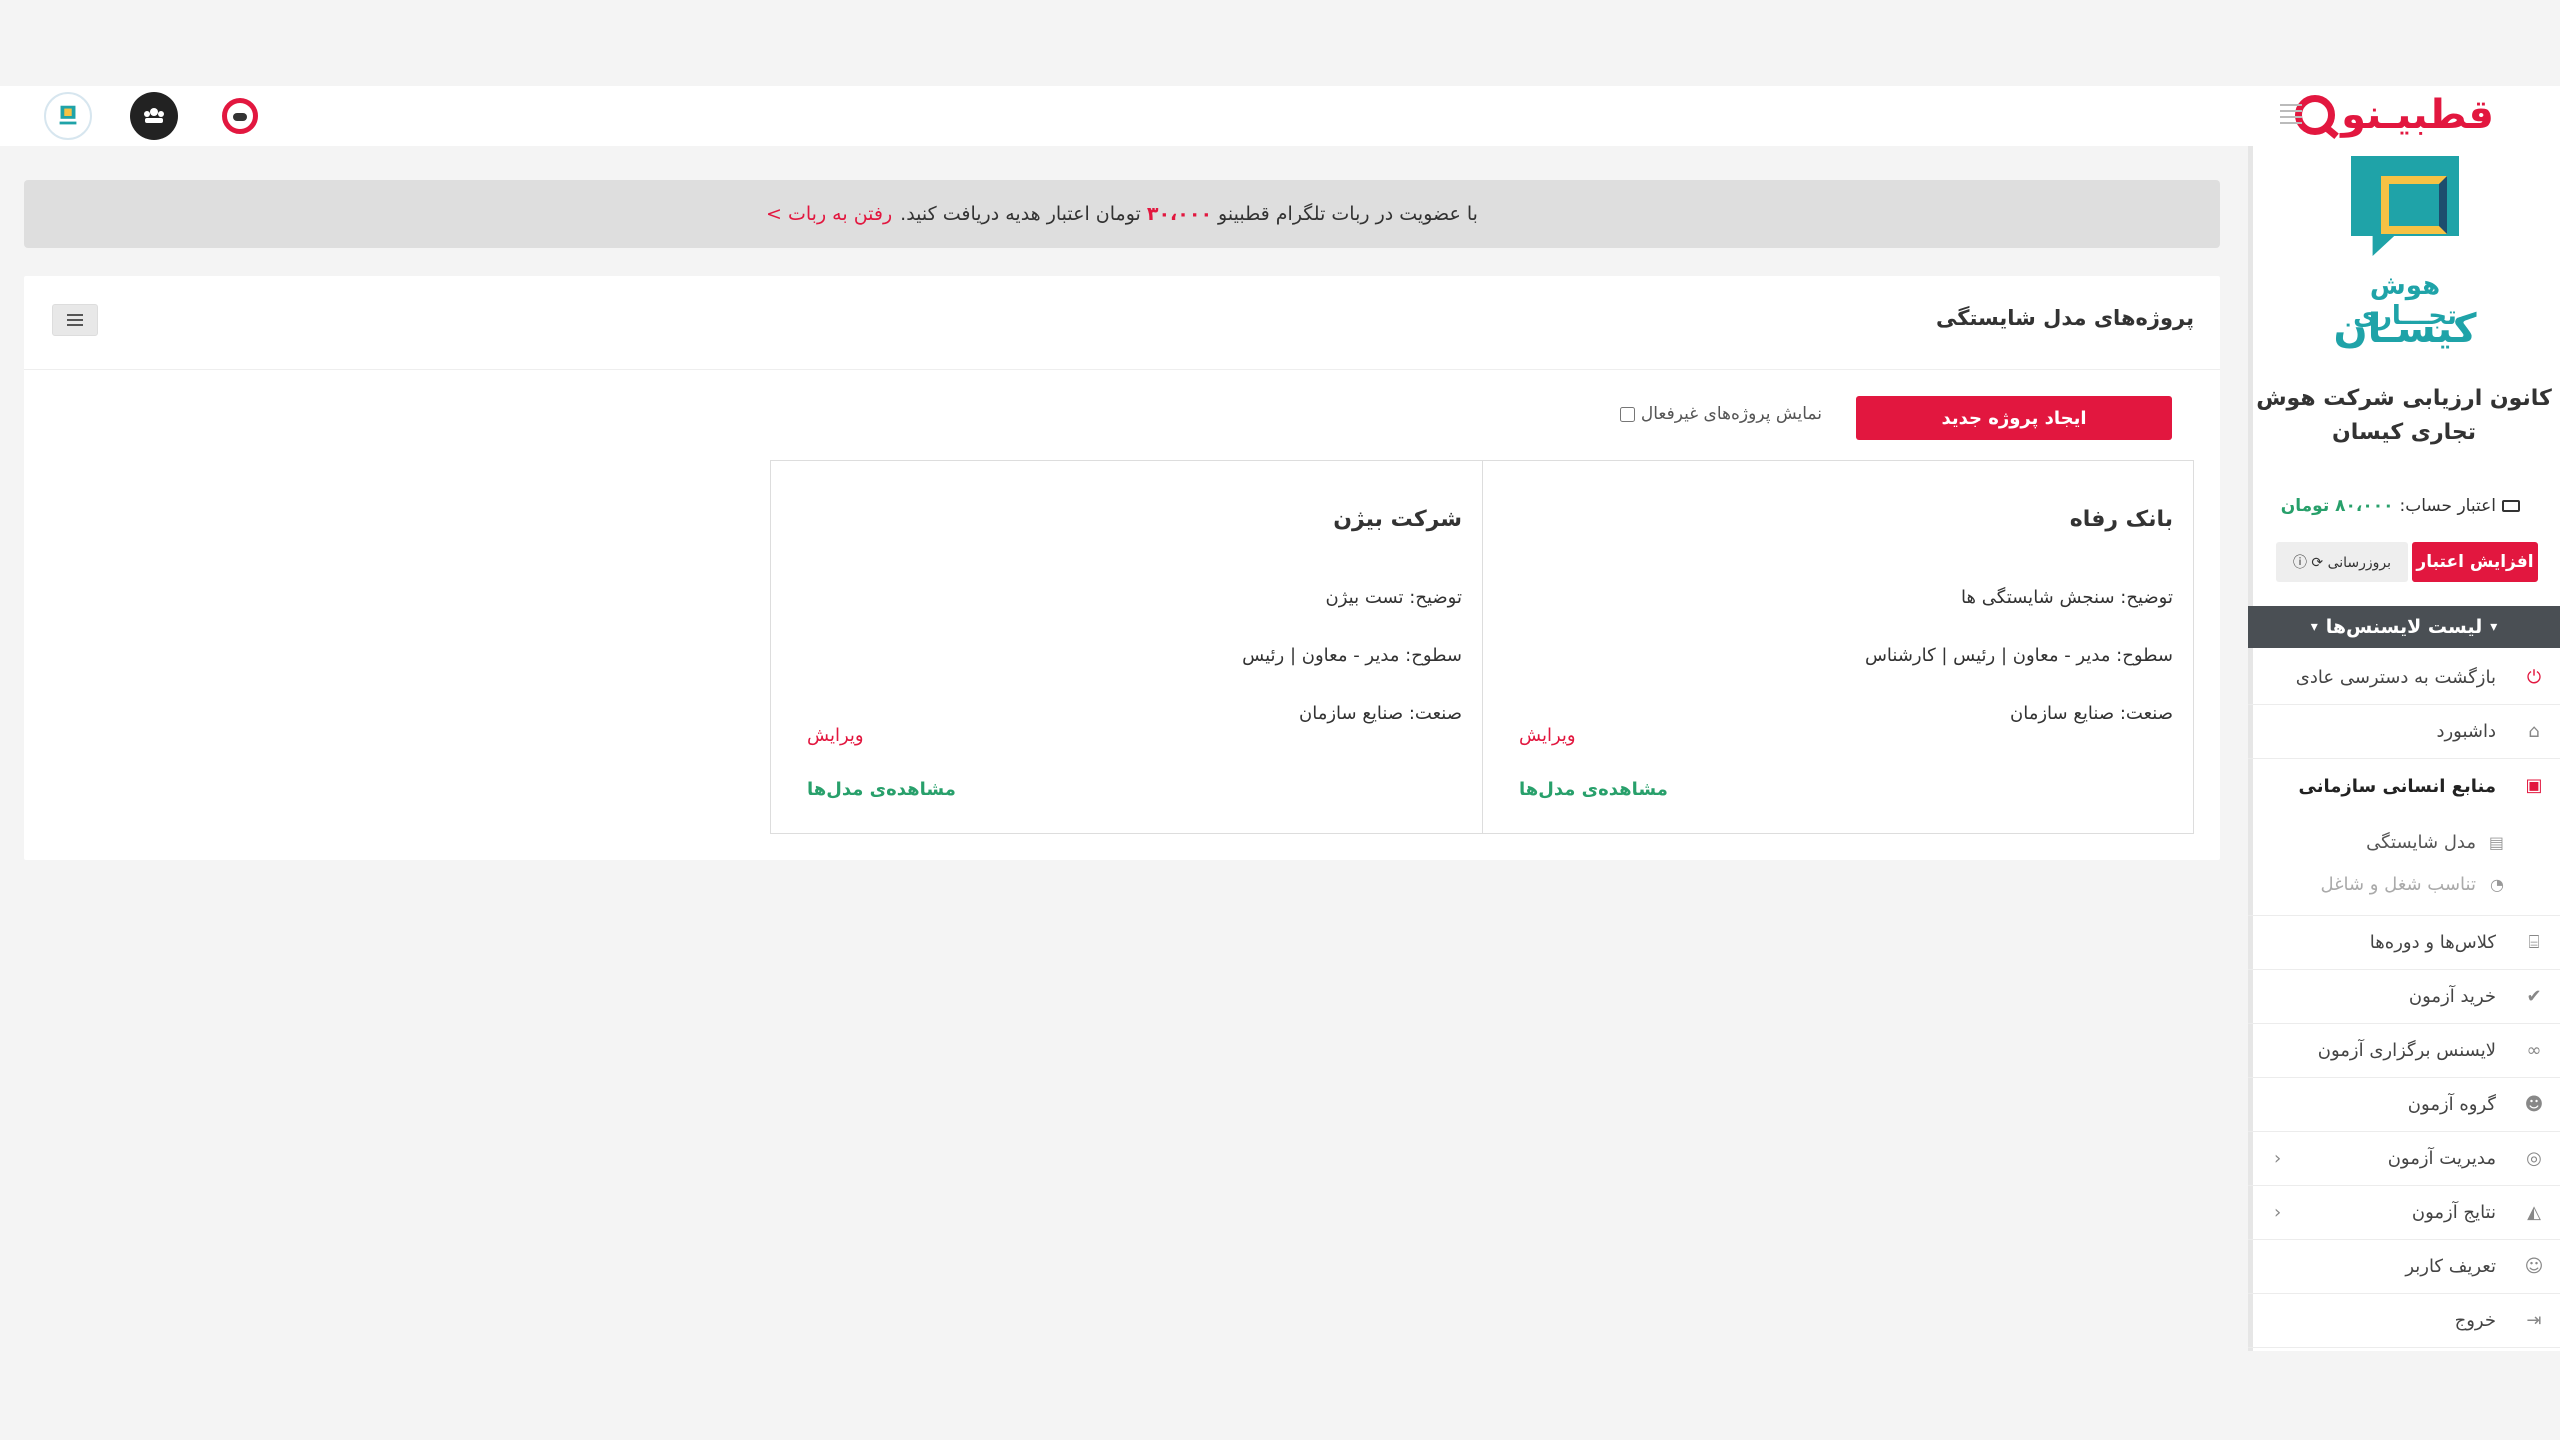 Image resolution: width=2560 pixels, height=1440 pixels. Describe the element at coordinates (2404, 1321) in the screenshot. I see `sidebar-item-logout: ⇥ خروج` at that location.